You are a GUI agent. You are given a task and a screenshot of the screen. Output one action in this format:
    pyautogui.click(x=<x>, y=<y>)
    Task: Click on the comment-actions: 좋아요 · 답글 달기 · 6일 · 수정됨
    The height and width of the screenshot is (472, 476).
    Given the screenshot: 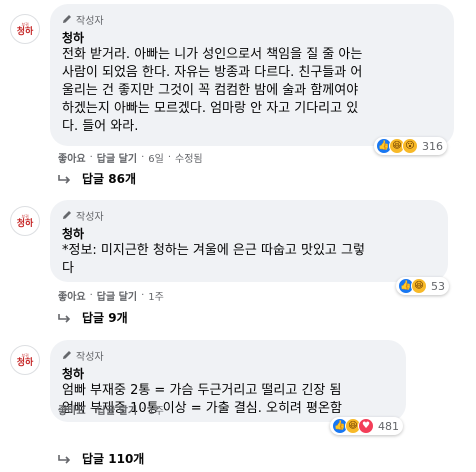 What is the action you would take?
    pyautogui.click(x=130, y=157)
    